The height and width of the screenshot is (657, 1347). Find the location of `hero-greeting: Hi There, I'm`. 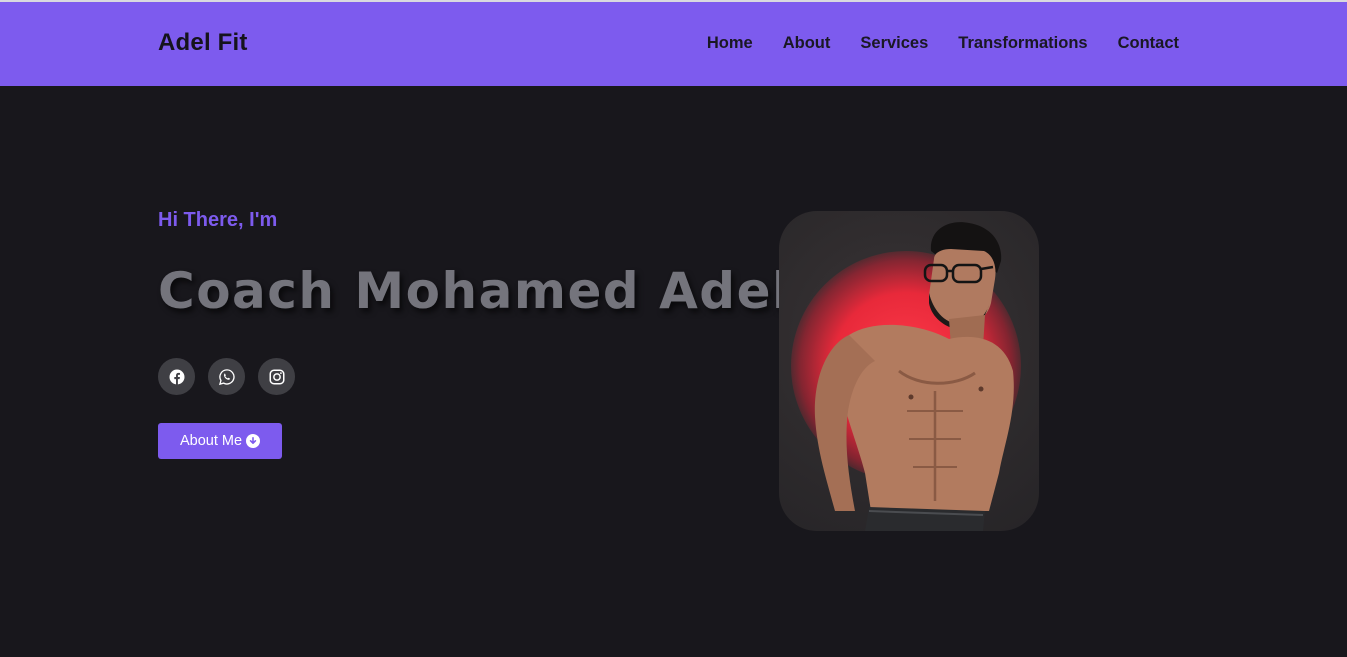

hero-greeting: Hi There, I'm is located at coordinates (218, 220).